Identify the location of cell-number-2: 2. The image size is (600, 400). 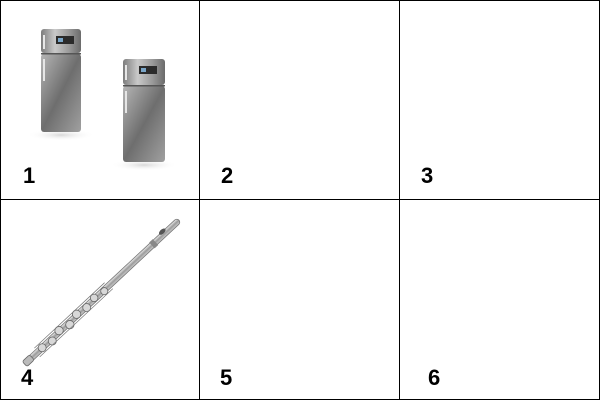
(227, 175).